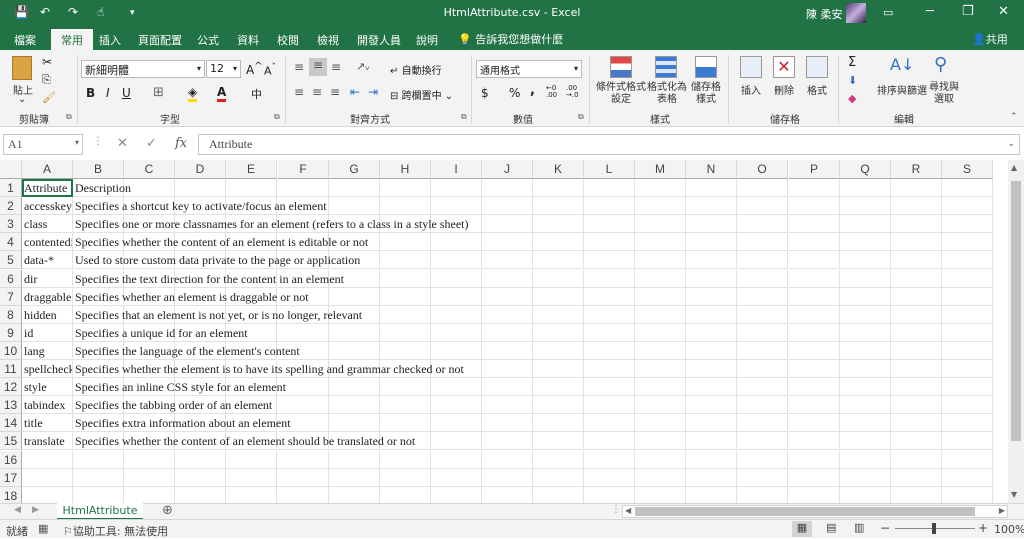 This screenshot has width=1024, height=539. I want to click on tab-file: 檔案, so click(25, 40).